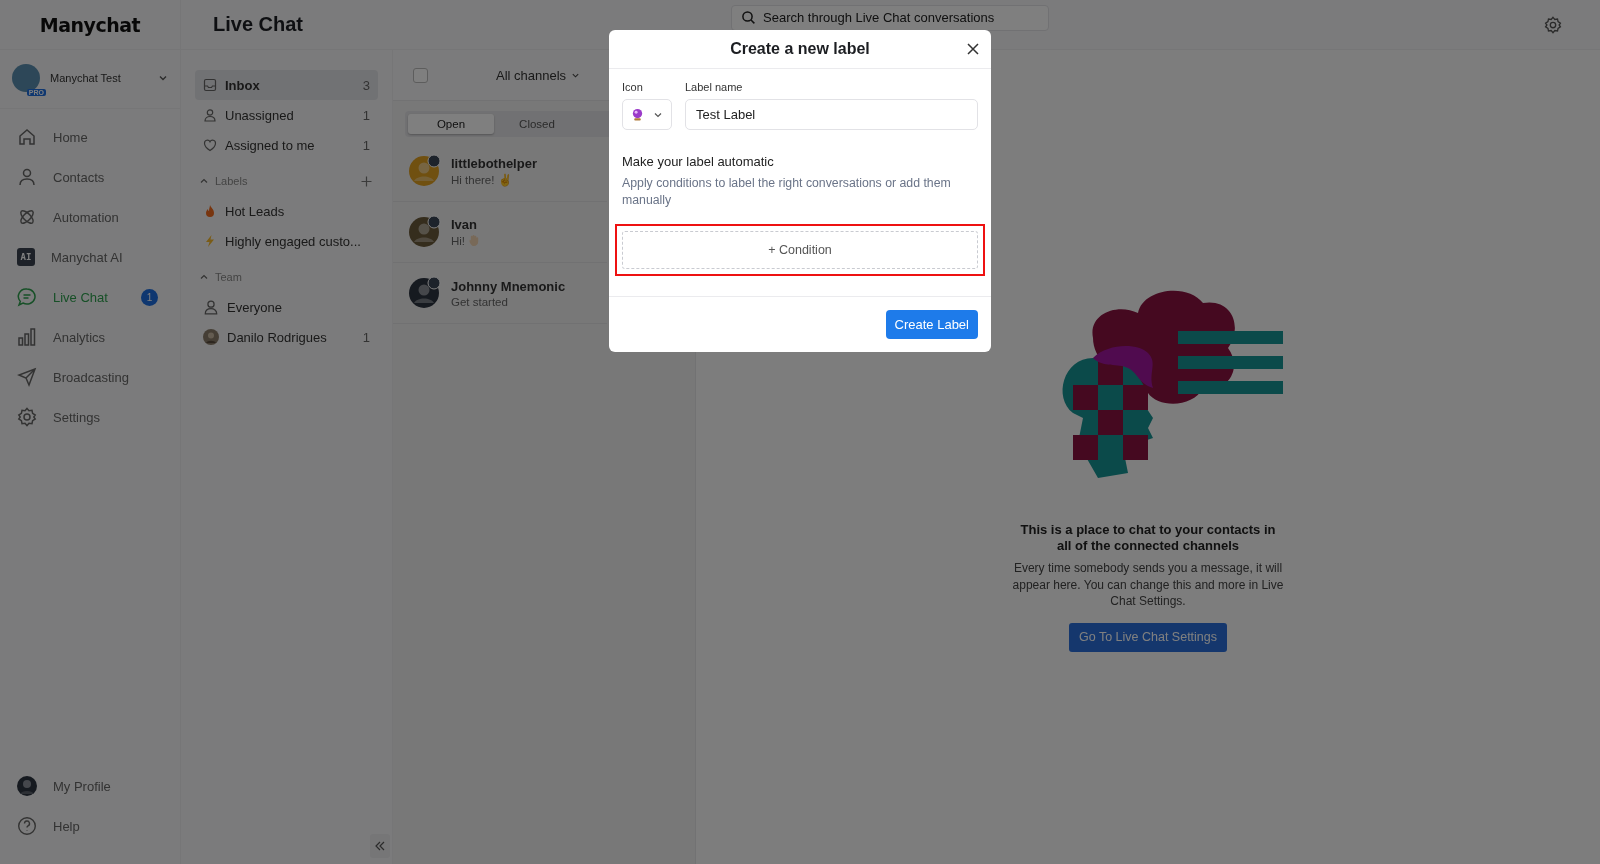 This screenshot has width=1600, height=864. Describe the element at coordinates (1148, 585) in the screenshot. I see `empty-state-text: Every time somebody sends you a message, it will appear here. You can change this and more in Live Chat Settings.` at that location.